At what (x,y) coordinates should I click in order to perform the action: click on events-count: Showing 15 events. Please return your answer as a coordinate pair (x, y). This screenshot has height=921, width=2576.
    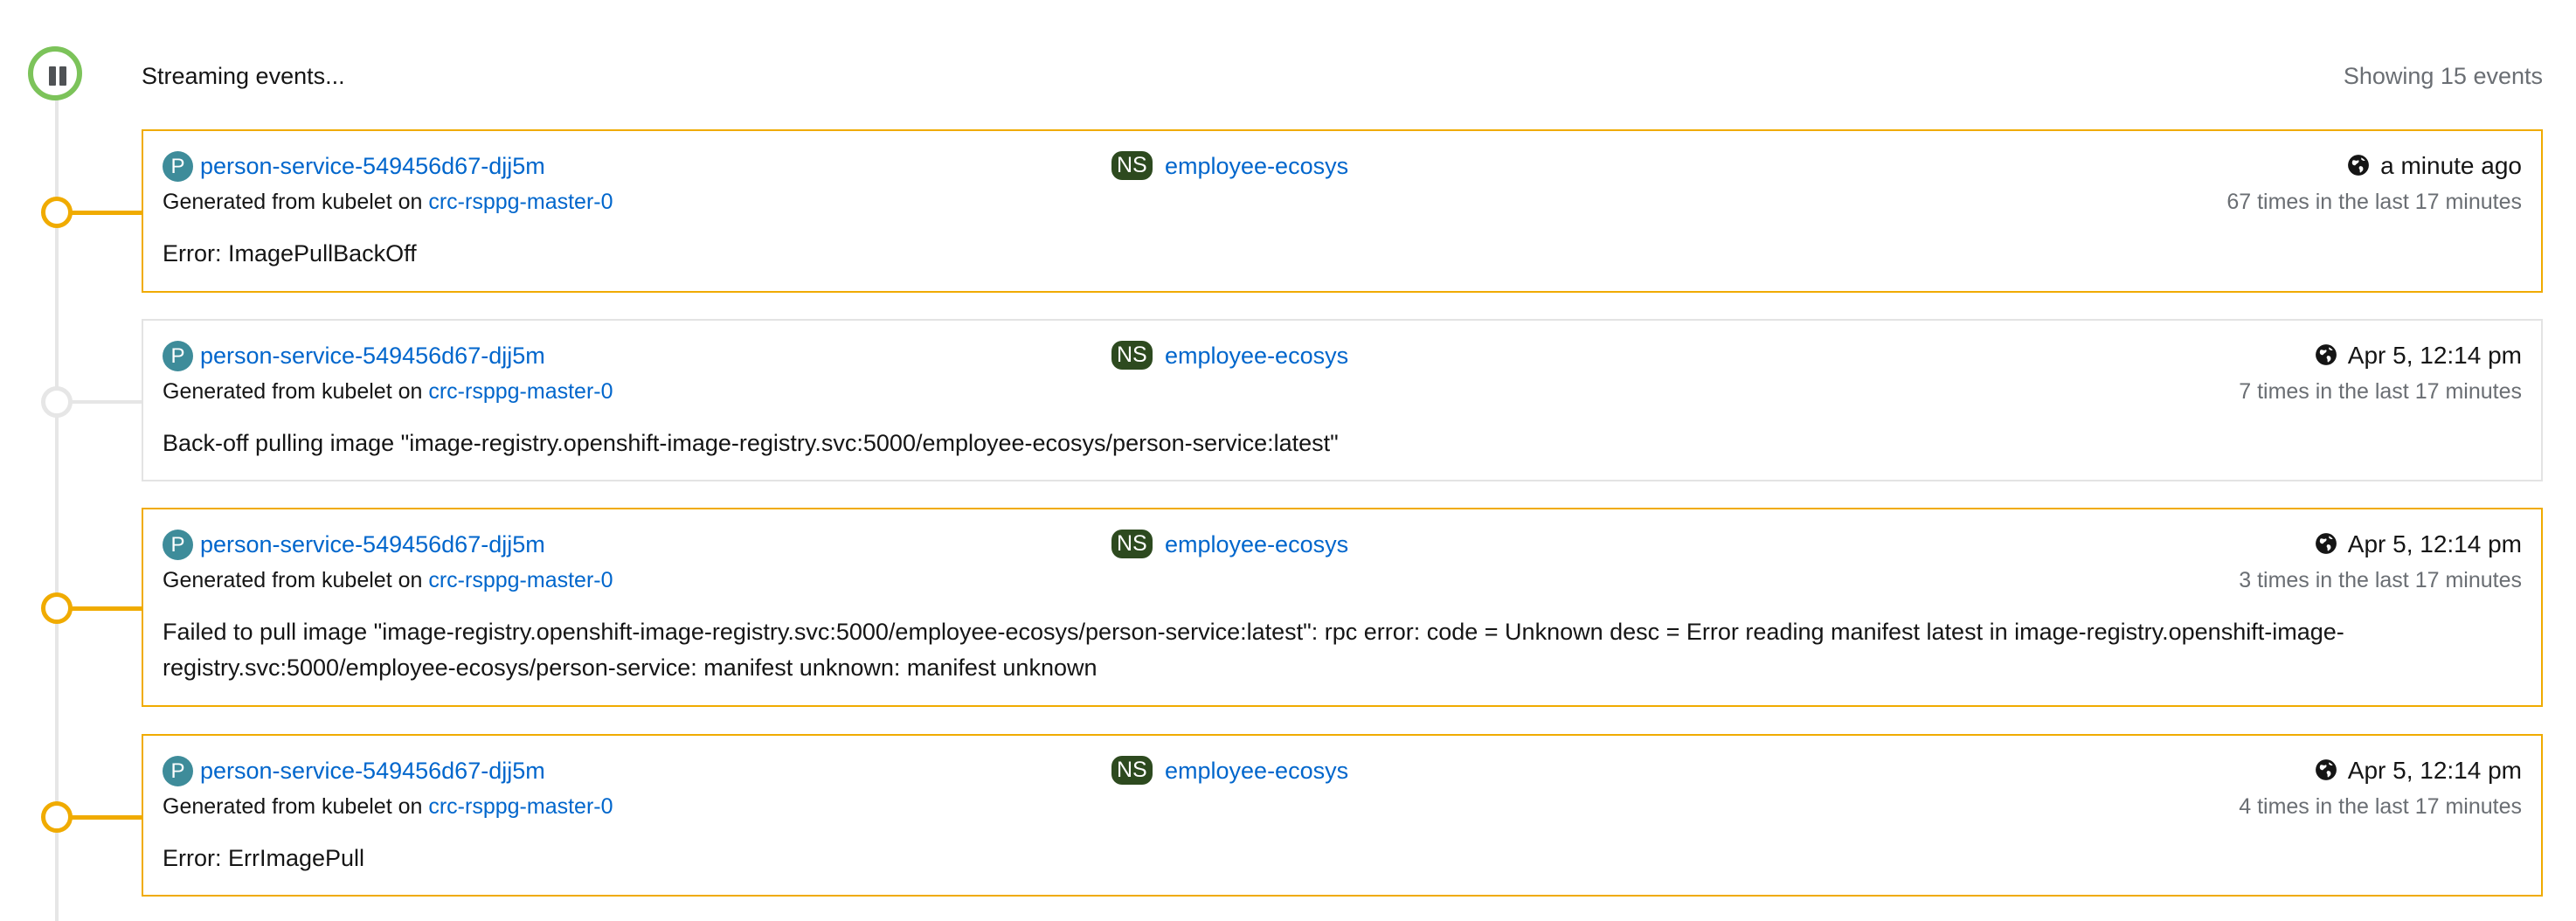
    Looking at the image, I should click on (2443, 76).